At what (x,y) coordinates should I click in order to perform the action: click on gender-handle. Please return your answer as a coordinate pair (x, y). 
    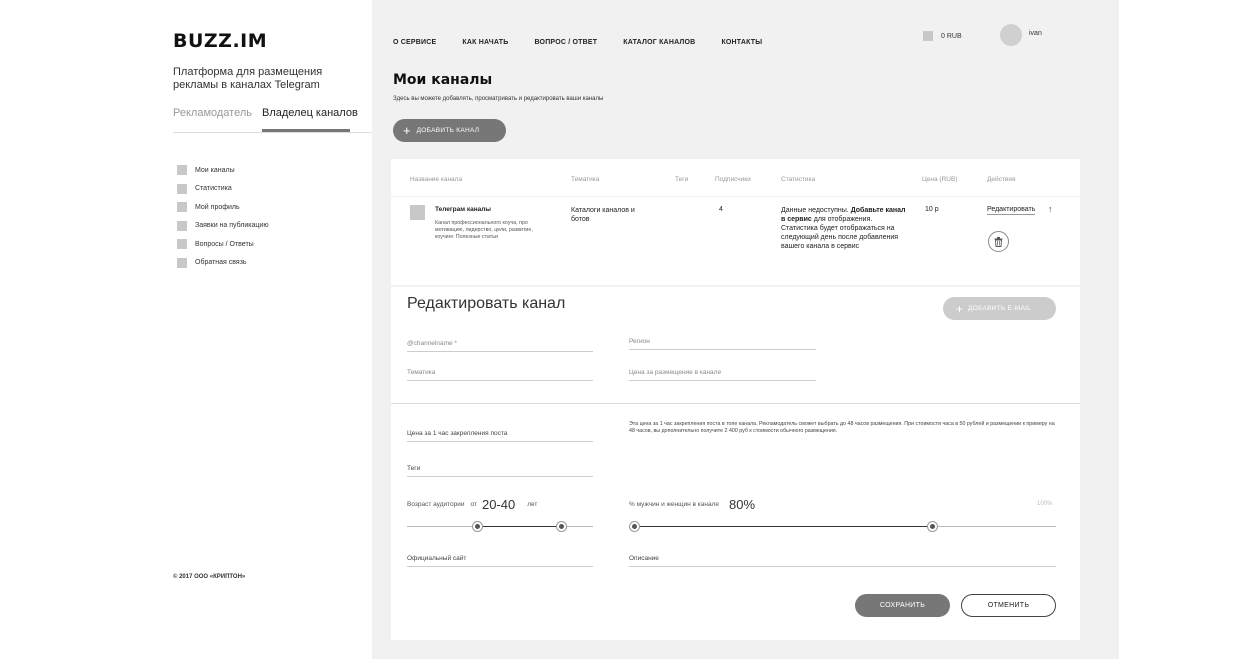
    Looking at the image, I should click on (932, 526).